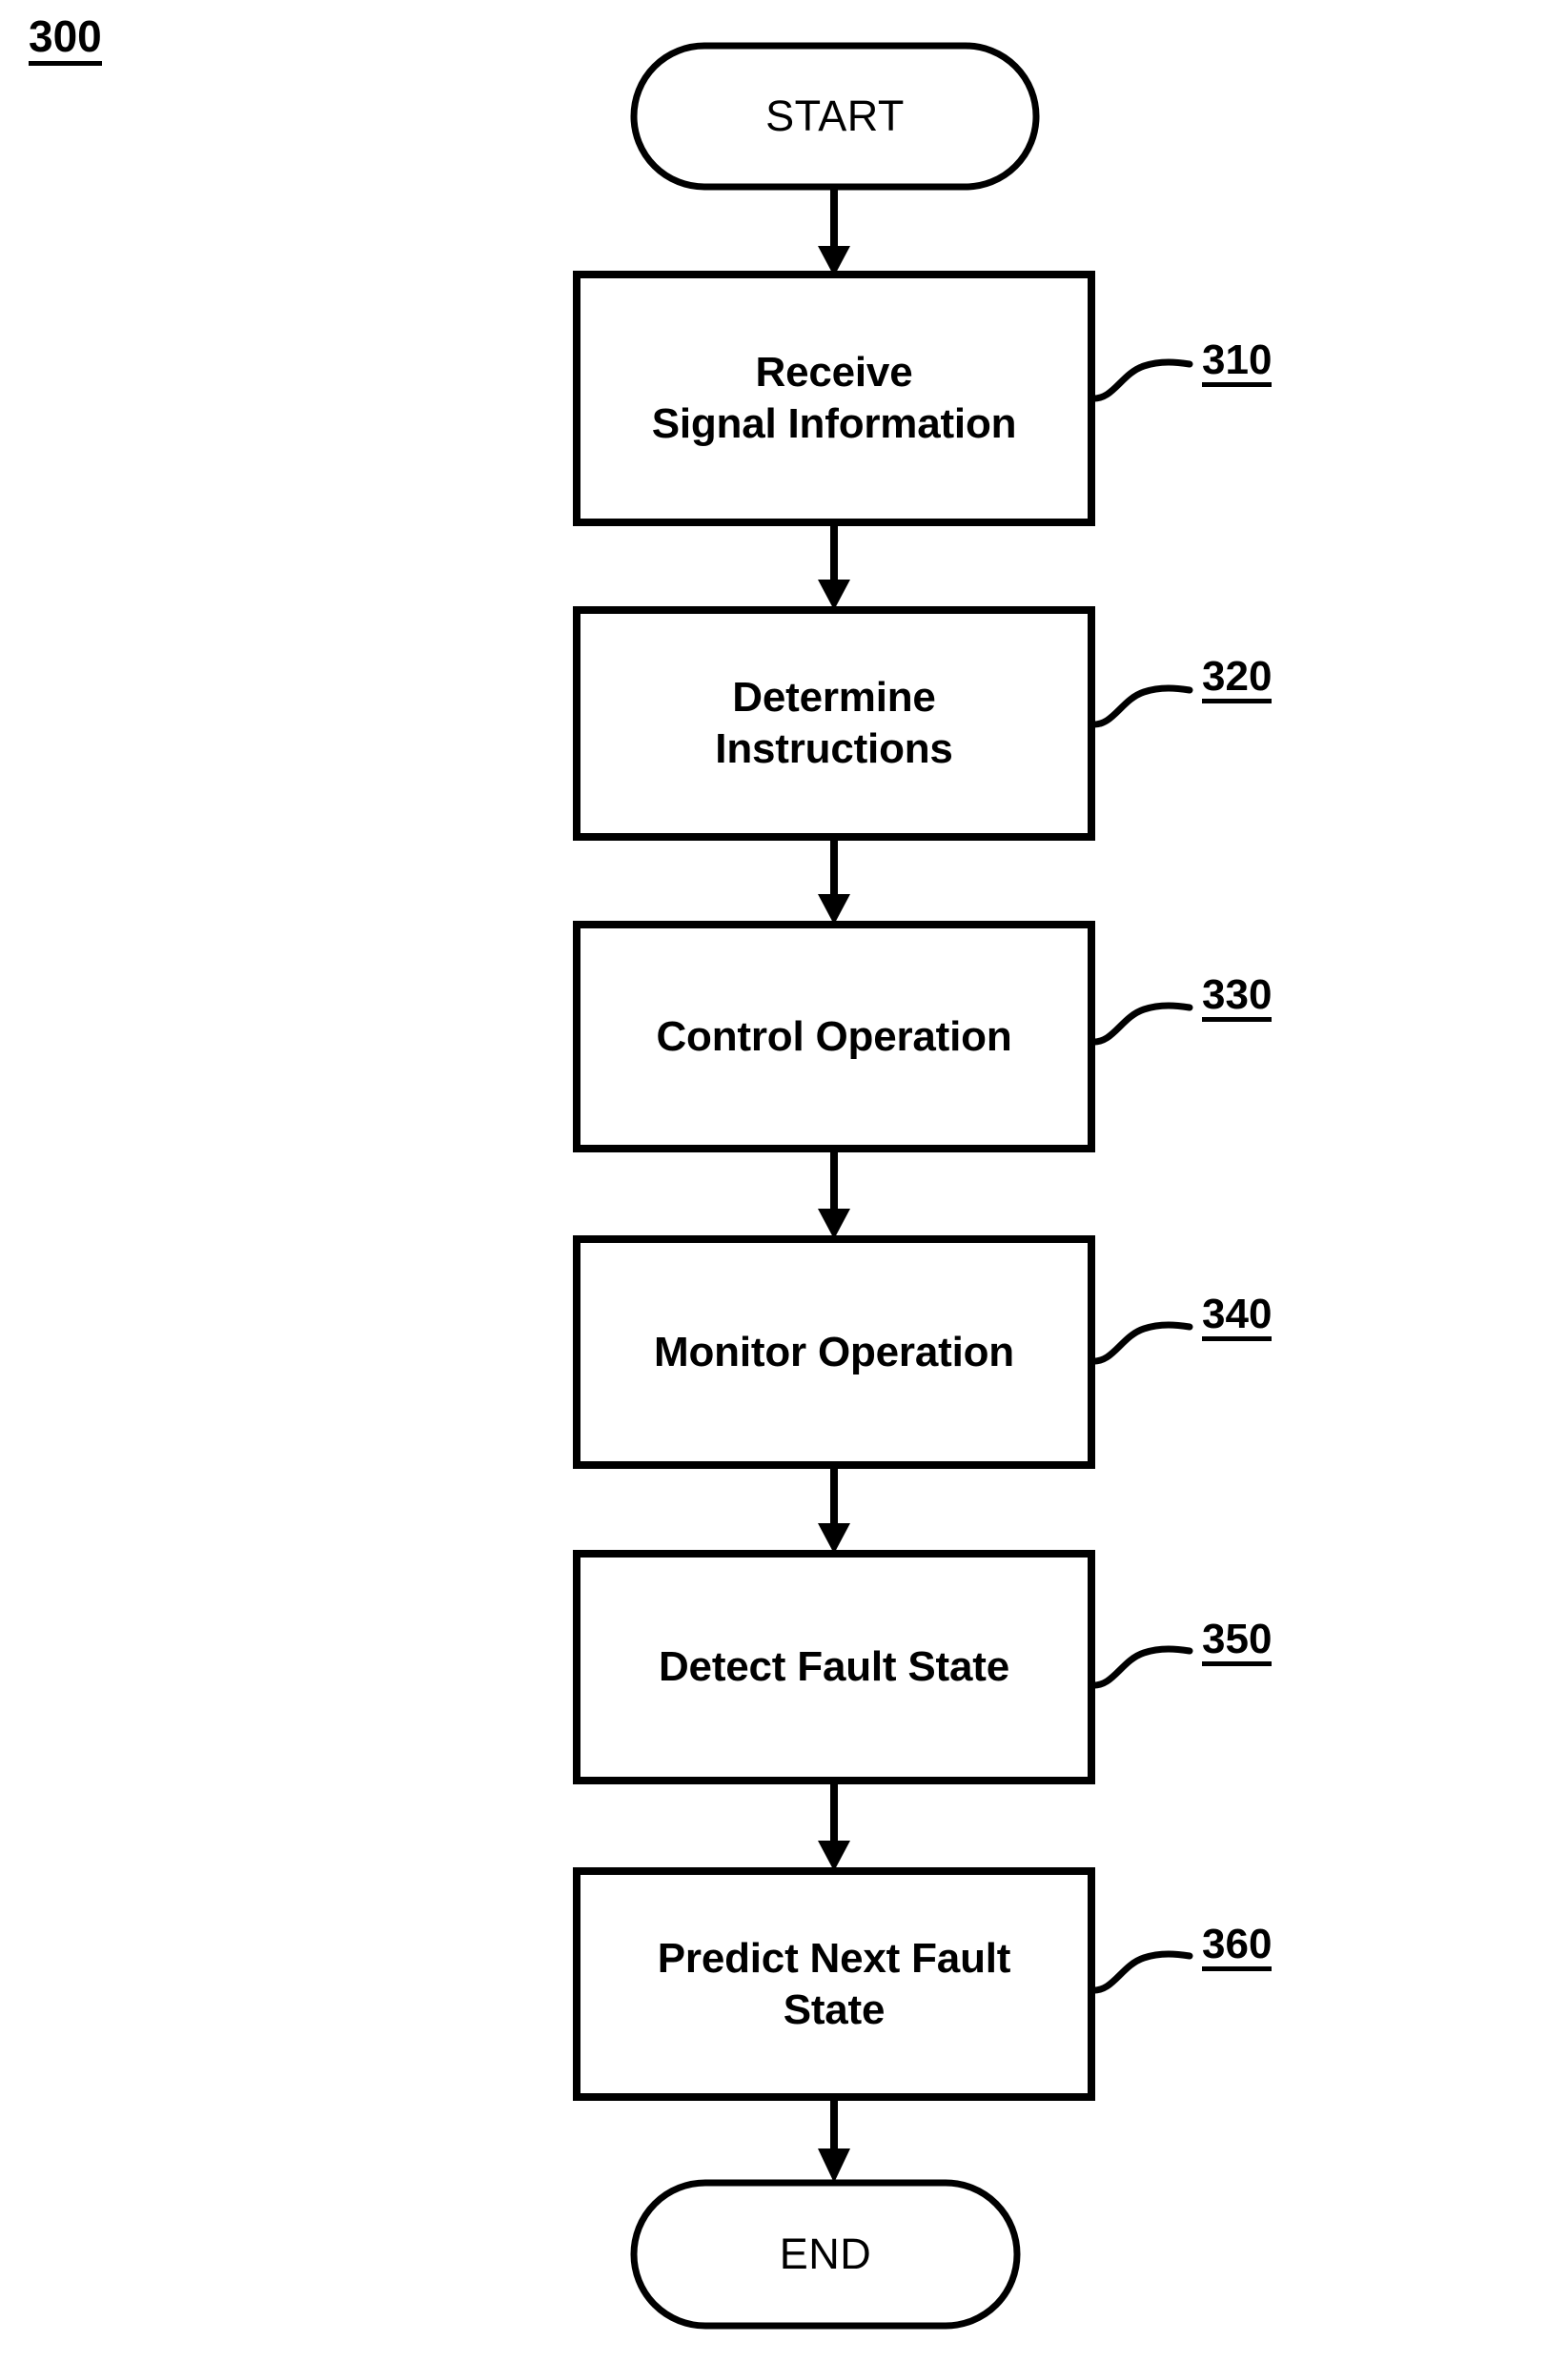 The image size is (1568, 2362). What do you see at coordinates (1237, 1317) in the screenshot?
I see `reference-numeral-340: 340` at bounding box center [1237, 1317].